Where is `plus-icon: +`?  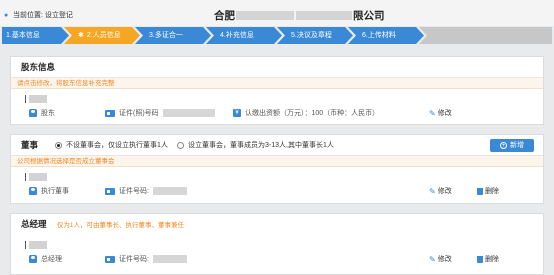
plus-icon: + is located at coordinates (503, 145).